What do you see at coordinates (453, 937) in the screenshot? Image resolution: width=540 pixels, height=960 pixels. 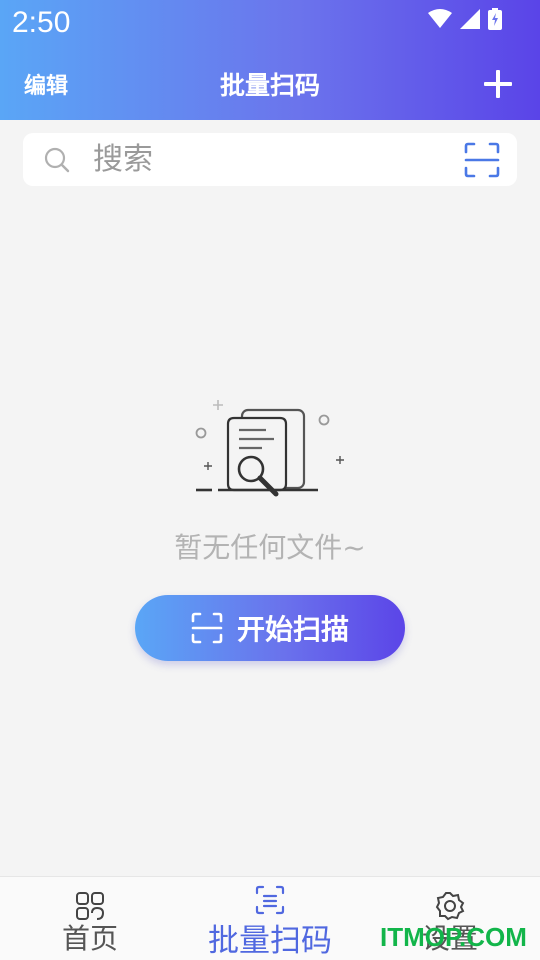 I see `watermark: ITMOP.COM` at bounding box center [453, 937].